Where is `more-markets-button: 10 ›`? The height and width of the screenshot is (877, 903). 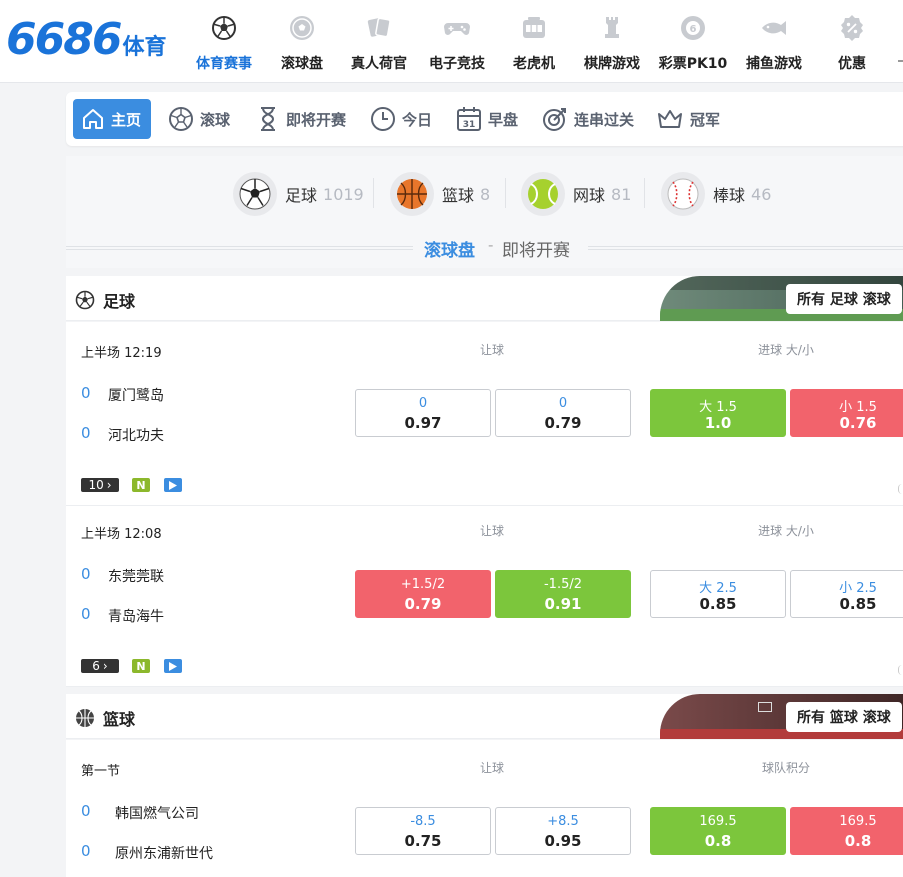 more-markets-button: 10 › is located at coordinates (100, 485).